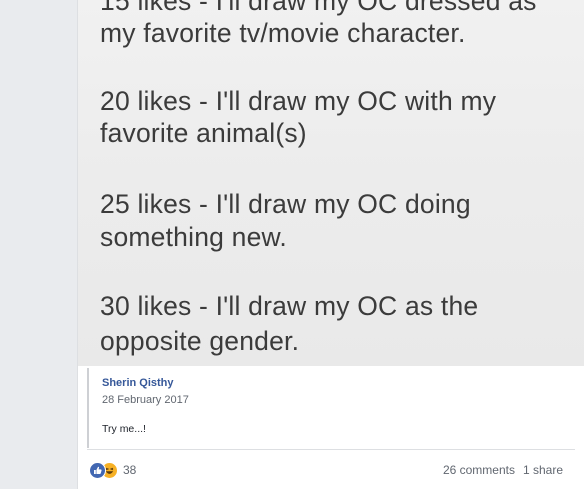 The height and width of the screenshot is (489, 584). I want to click on author-link: Sherin Qisthy, so click(138, 383).